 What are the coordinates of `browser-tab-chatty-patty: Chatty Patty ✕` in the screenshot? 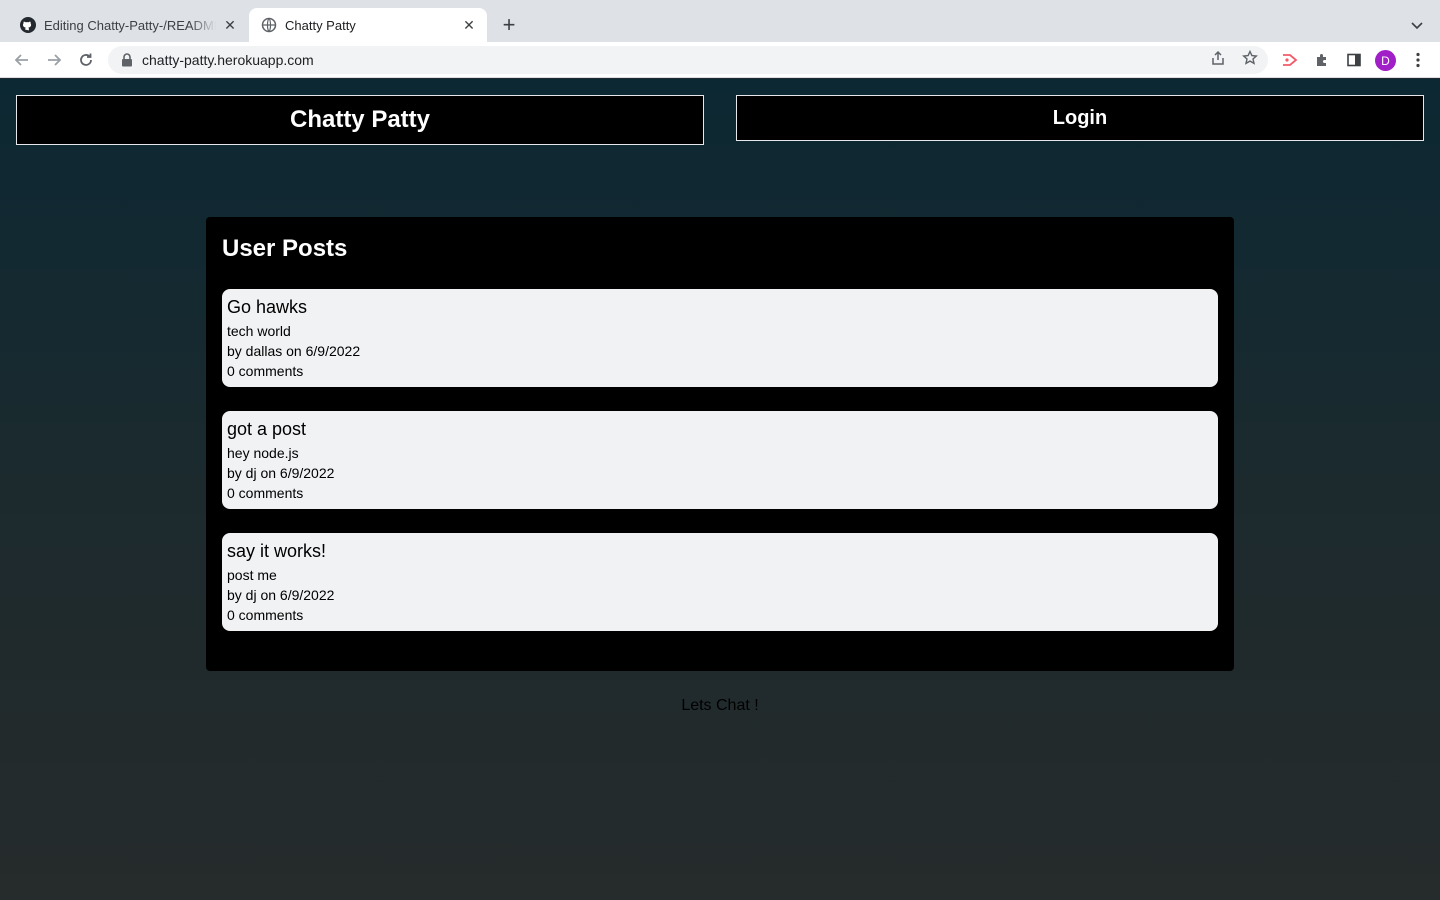 It's located at (368, 25).